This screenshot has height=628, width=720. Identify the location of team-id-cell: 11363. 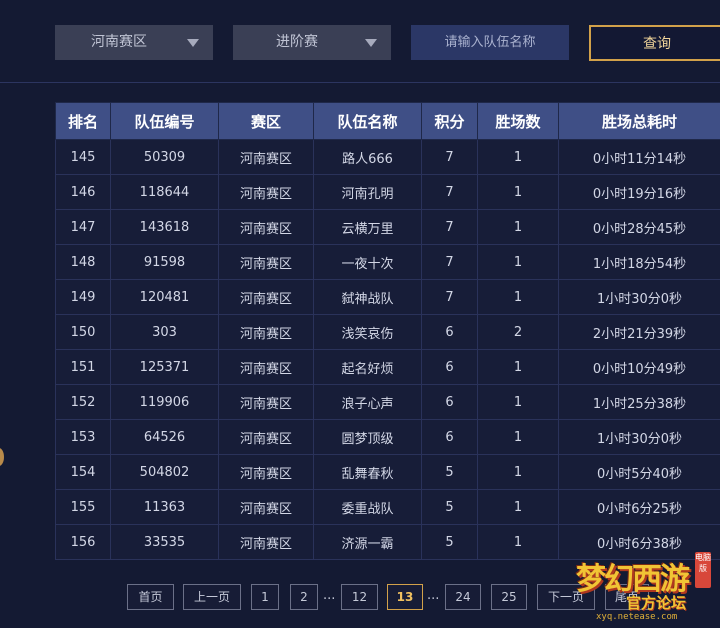
(164, 507).